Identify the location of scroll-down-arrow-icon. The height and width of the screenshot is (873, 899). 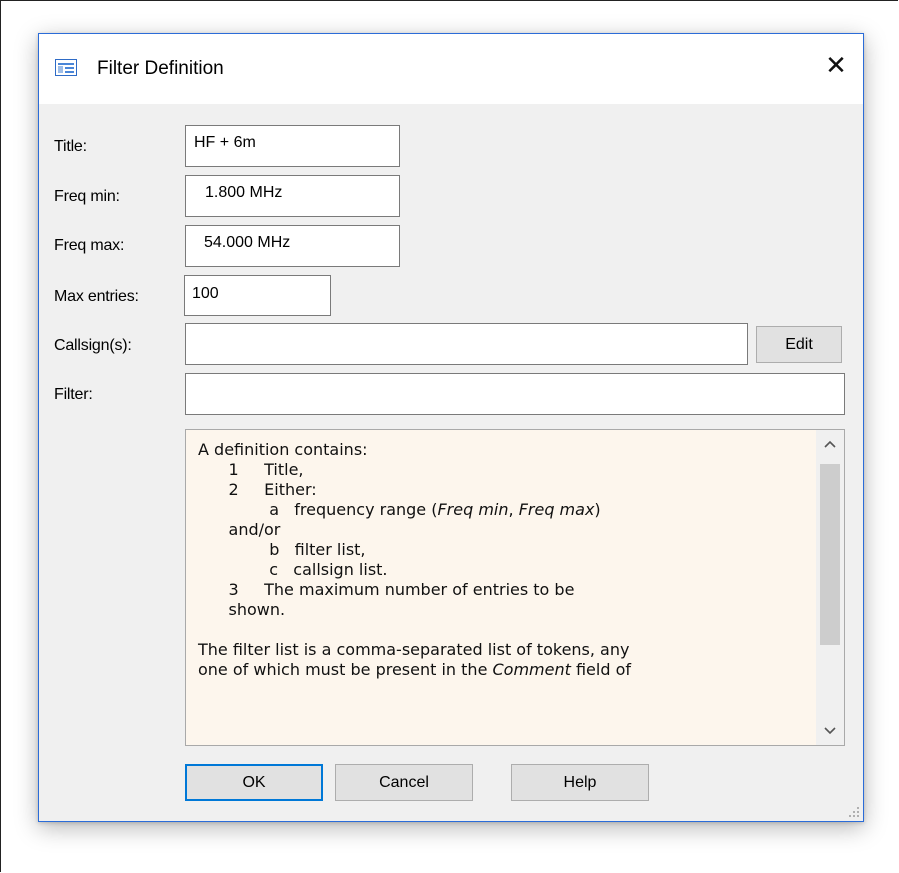
(830, 731).